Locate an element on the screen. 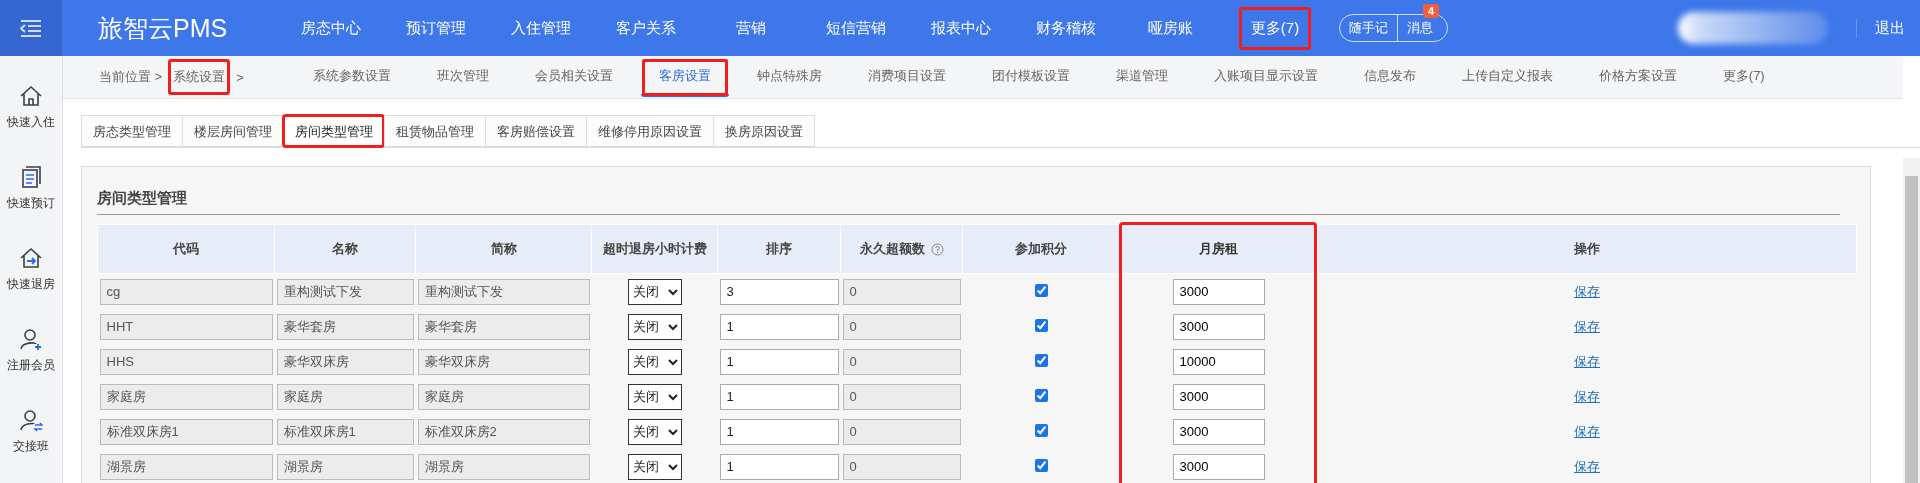 This screenshot has height=483, width=1920. house-arrow-icon is located at coordinates (31, 258).